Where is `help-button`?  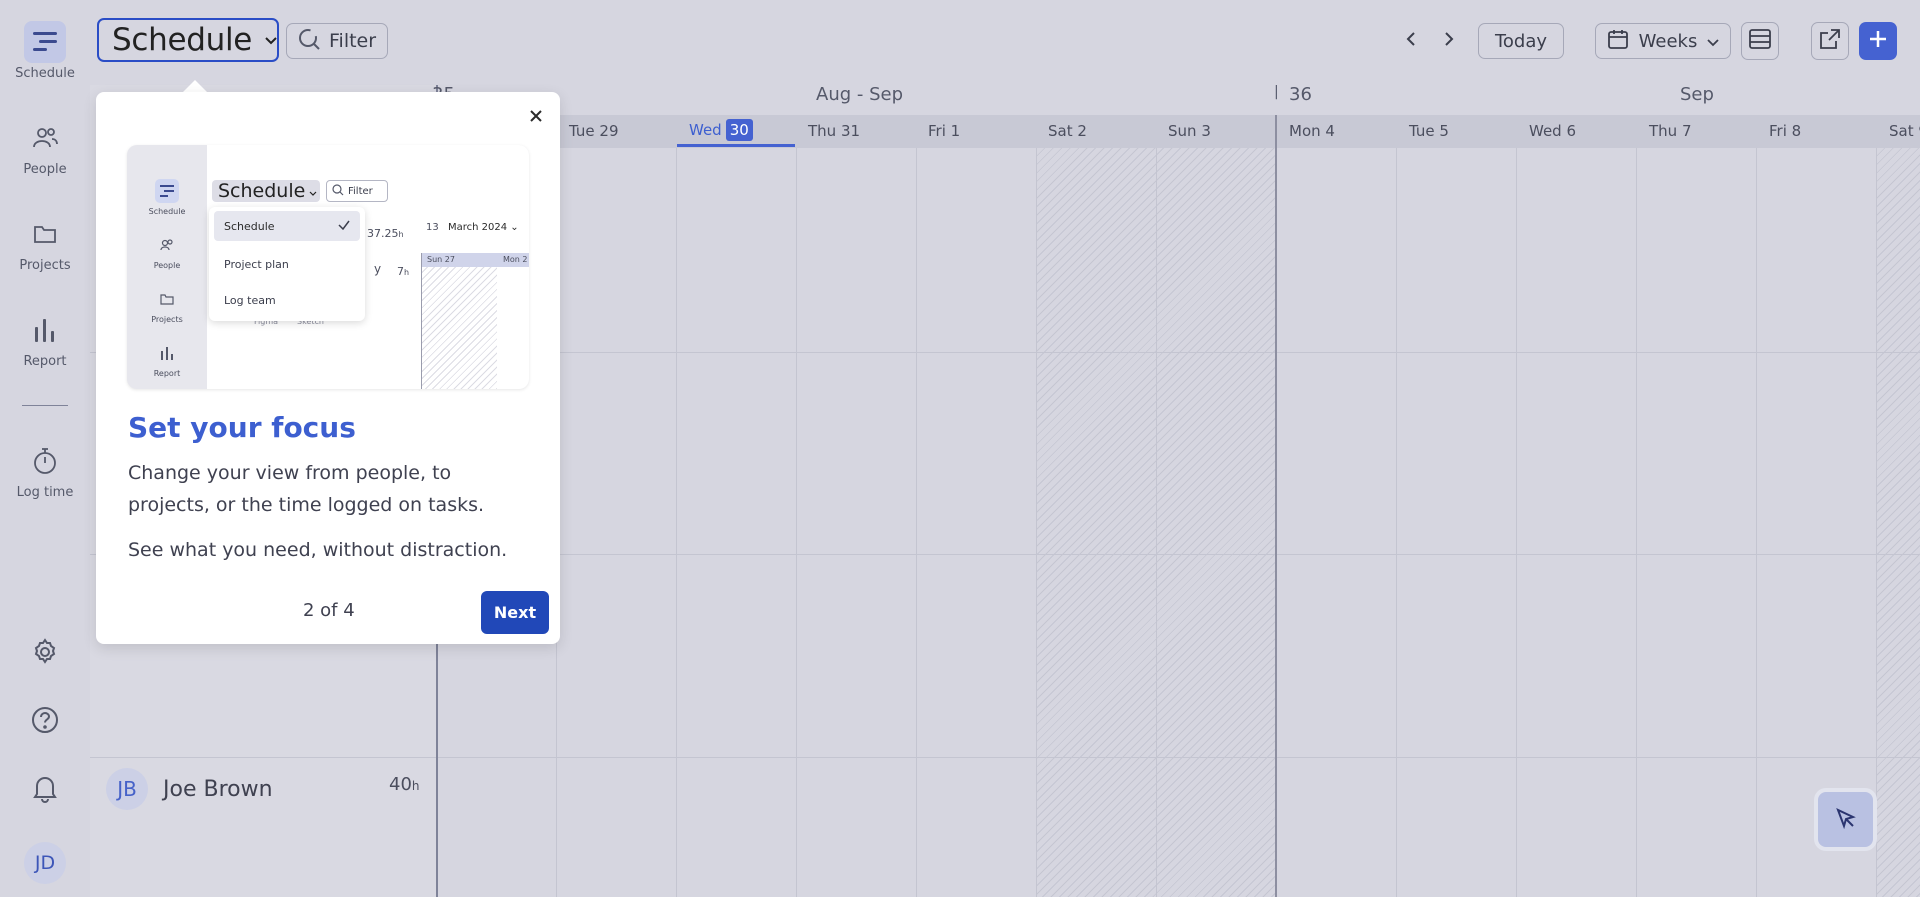
help-button is located at coordinates (45, 722).